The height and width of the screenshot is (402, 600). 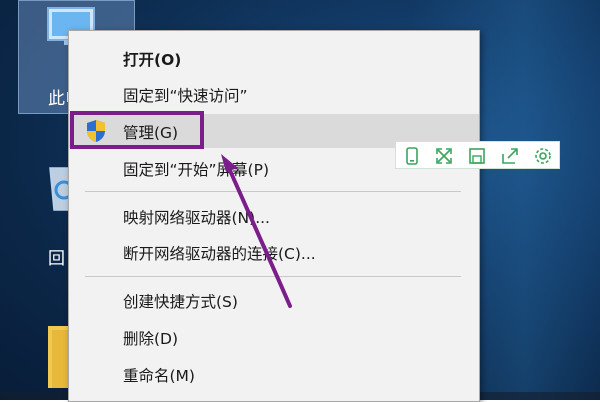 What do you see at coordinates (543, 156) in the screenshot?
I see `settings-icon` at bounding box center [543, 156].